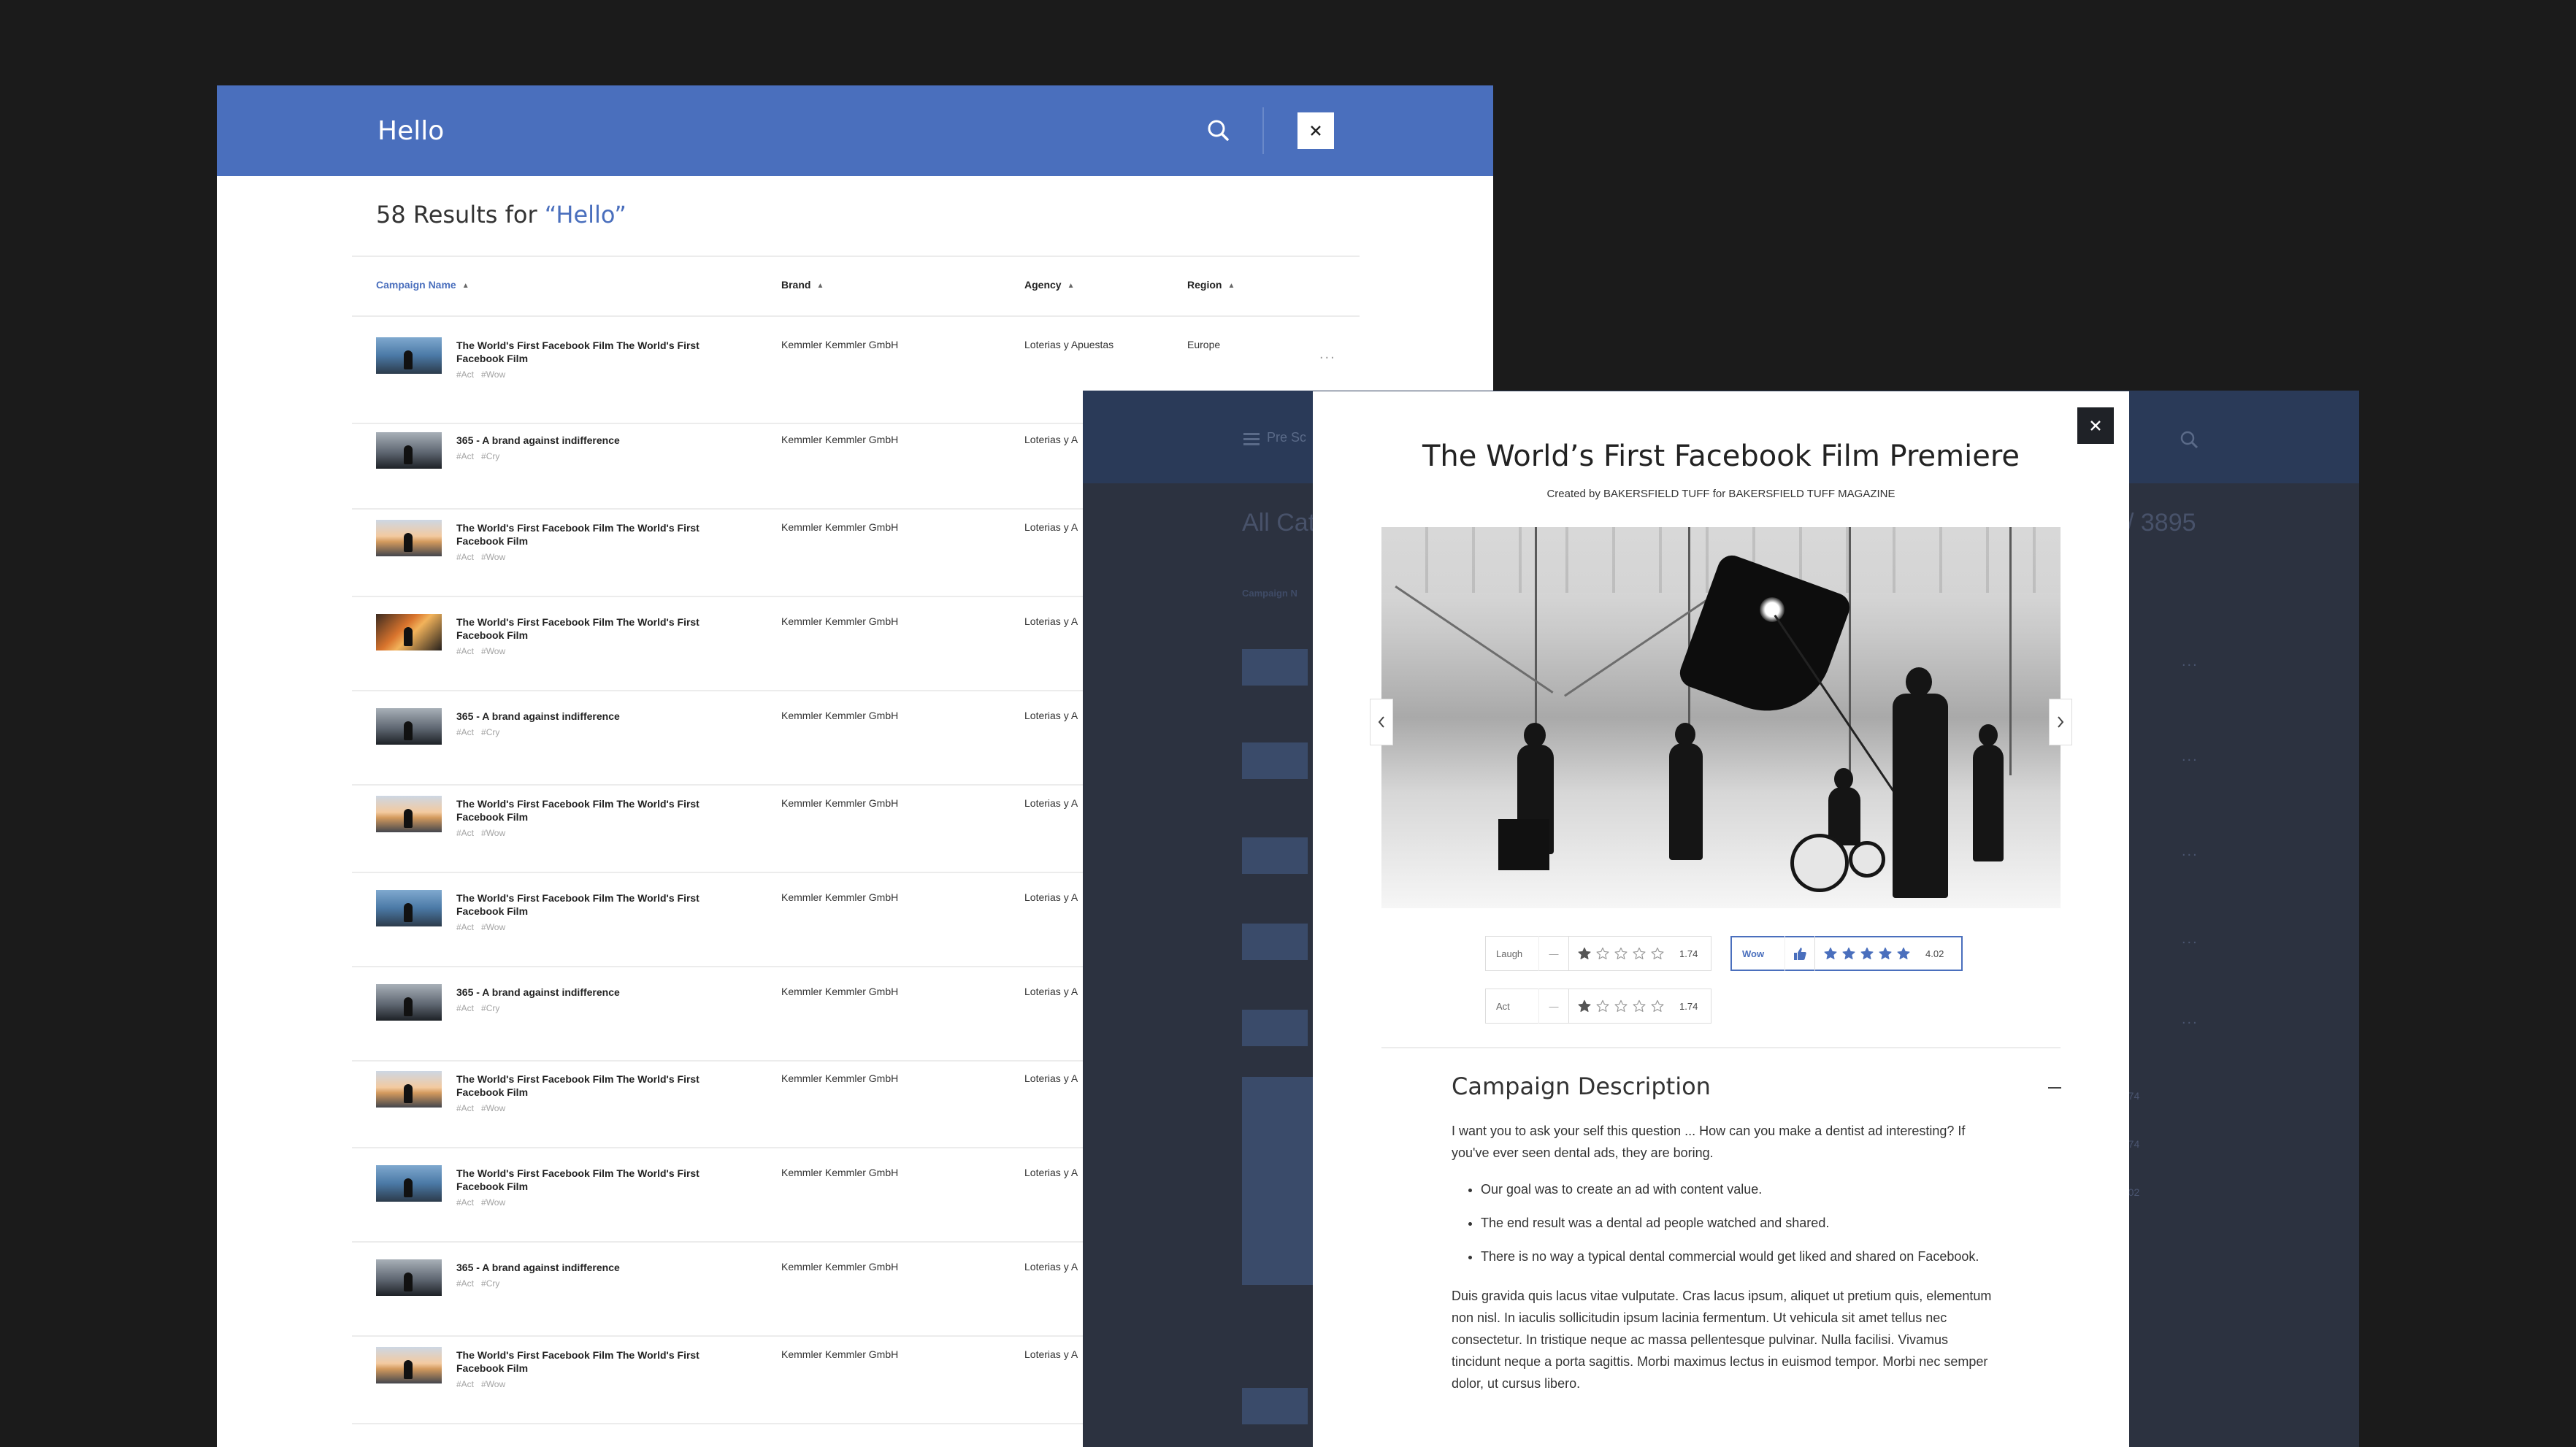  I want to click on catalog-column-header: Campaign N, so click(1269, 594).